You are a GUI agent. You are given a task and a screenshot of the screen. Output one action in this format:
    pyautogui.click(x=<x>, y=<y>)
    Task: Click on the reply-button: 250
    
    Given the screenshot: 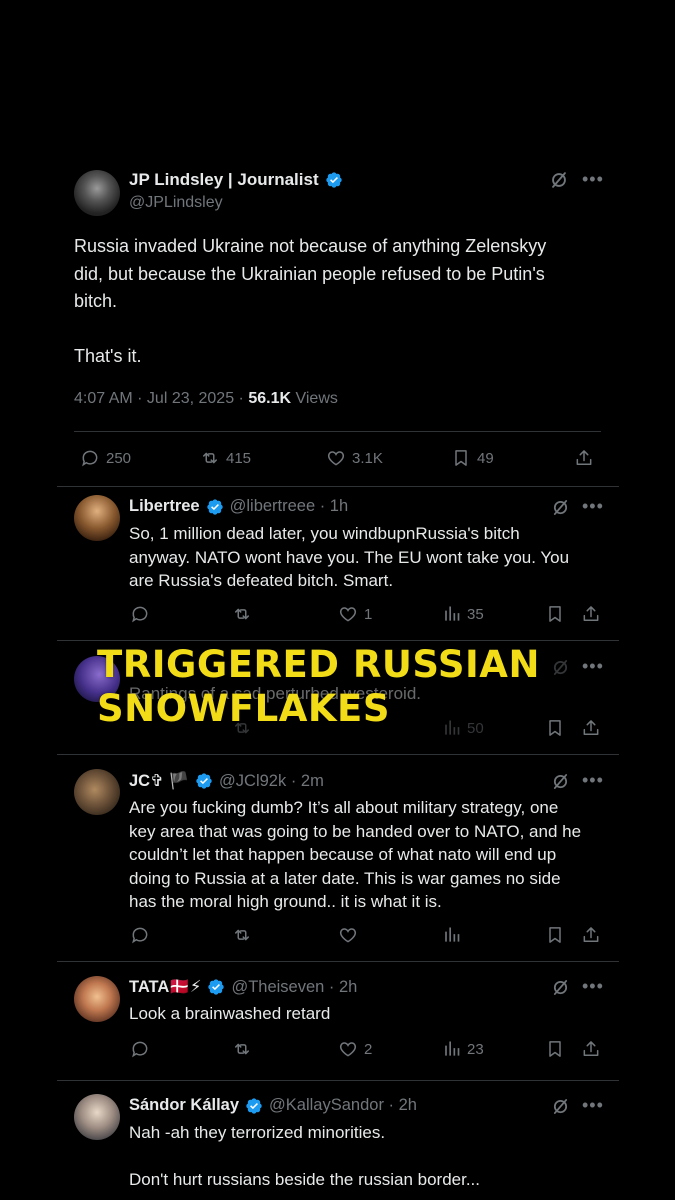 What is the action you would take?
    pyautogui.click(x=105, y=458)
    